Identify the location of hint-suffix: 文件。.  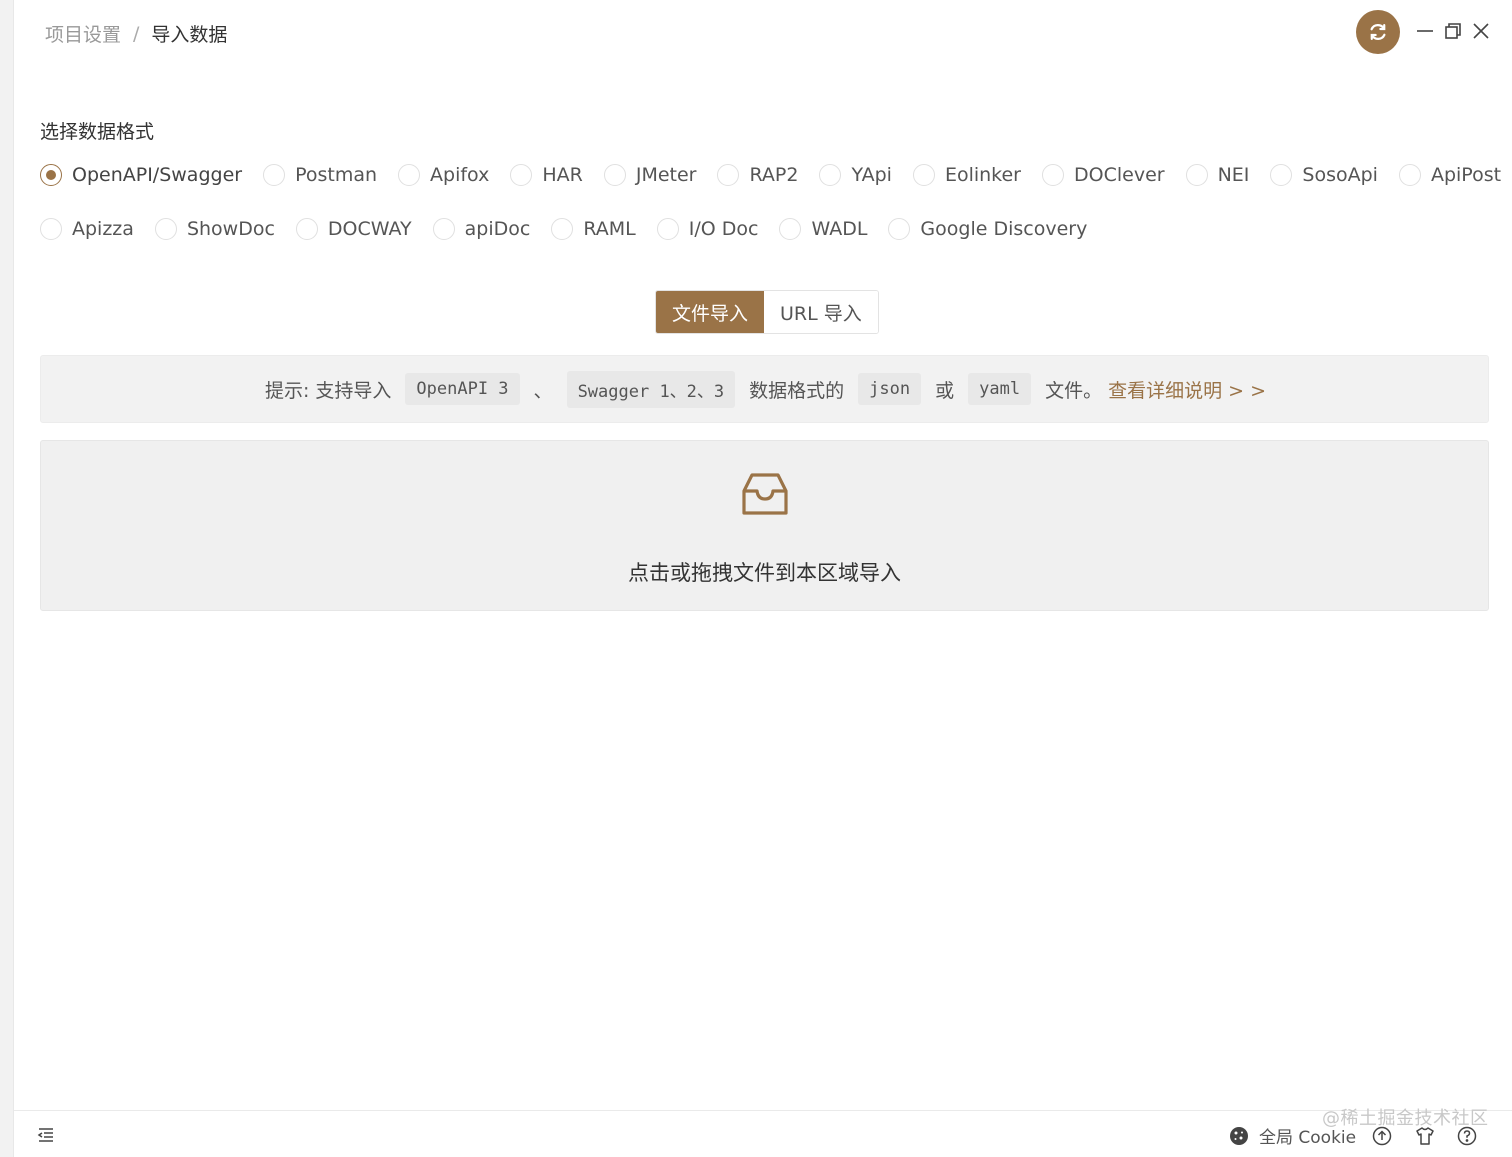
(1074, 390).